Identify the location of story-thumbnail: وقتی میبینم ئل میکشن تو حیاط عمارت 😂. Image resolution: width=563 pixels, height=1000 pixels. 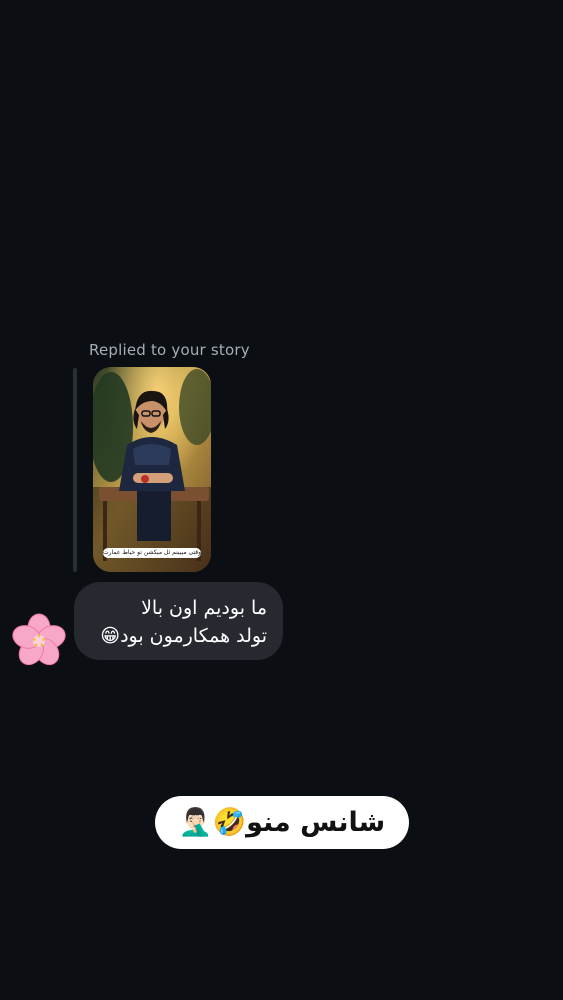
(152, 469).